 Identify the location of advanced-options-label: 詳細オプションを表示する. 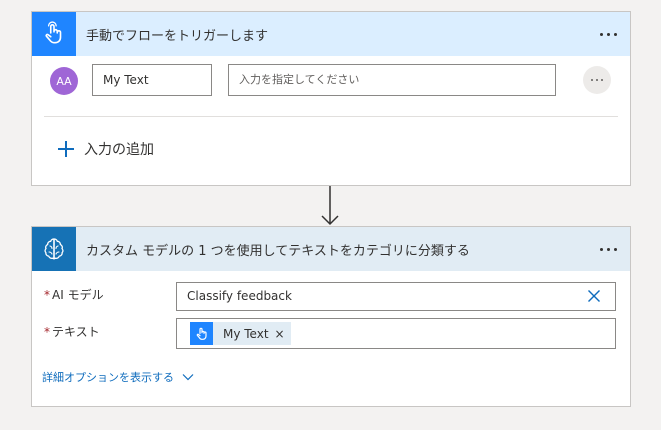
(108, 377).